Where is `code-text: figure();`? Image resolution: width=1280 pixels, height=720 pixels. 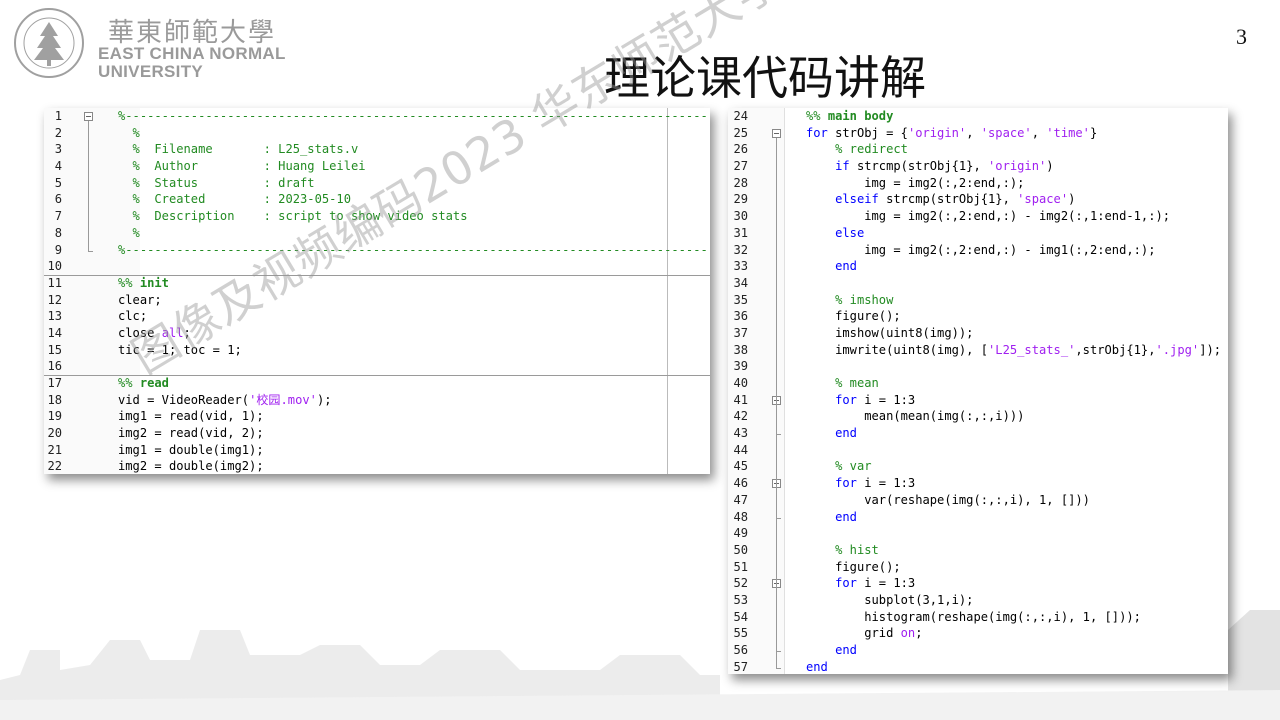 code-text: figure(); is located at coordinates (853, 567).